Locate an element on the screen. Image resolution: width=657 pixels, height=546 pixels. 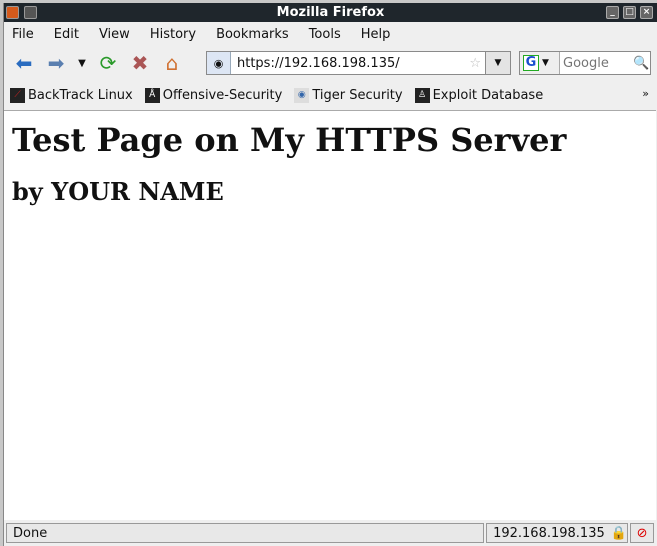
stop-icon: ✖ is located at coordinates (140, 63).